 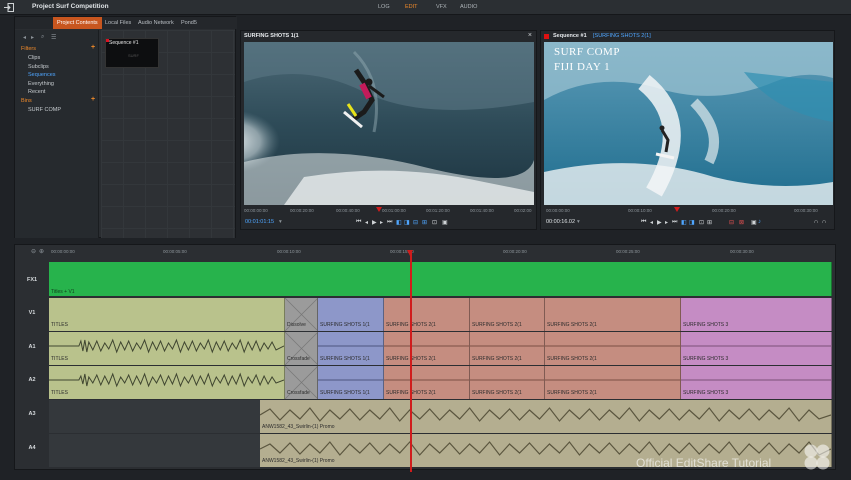 I want to click on extract-icon: ⊠, so click(x=741, y=222).